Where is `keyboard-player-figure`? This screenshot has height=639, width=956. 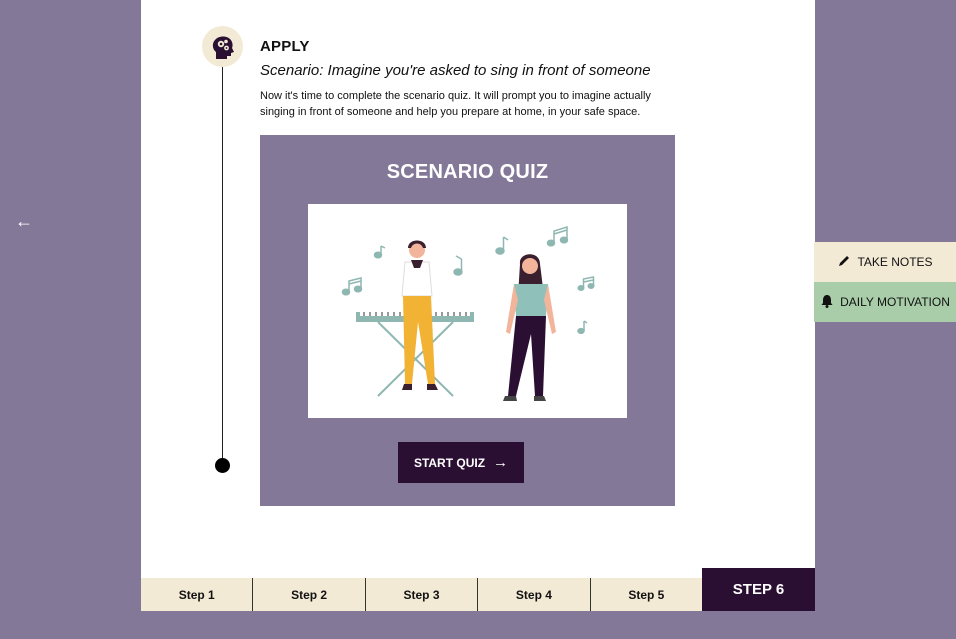 keyboard-player-figure is located at coordinates (415, 318).